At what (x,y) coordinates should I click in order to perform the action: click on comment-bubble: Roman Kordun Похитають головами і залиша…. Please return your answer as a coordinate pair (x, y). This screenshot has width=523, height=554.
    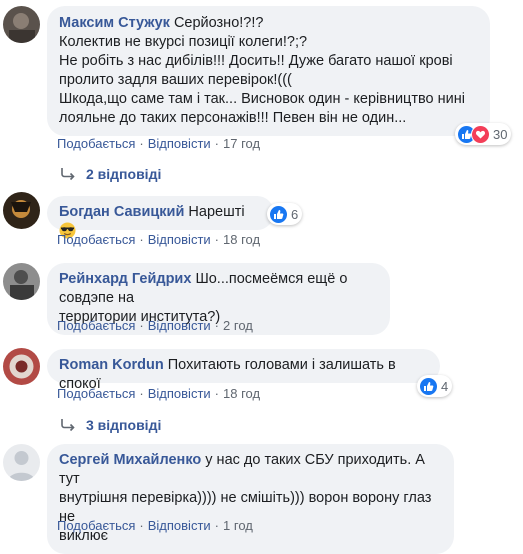
    Looking at the image, I should click on (243, 370).